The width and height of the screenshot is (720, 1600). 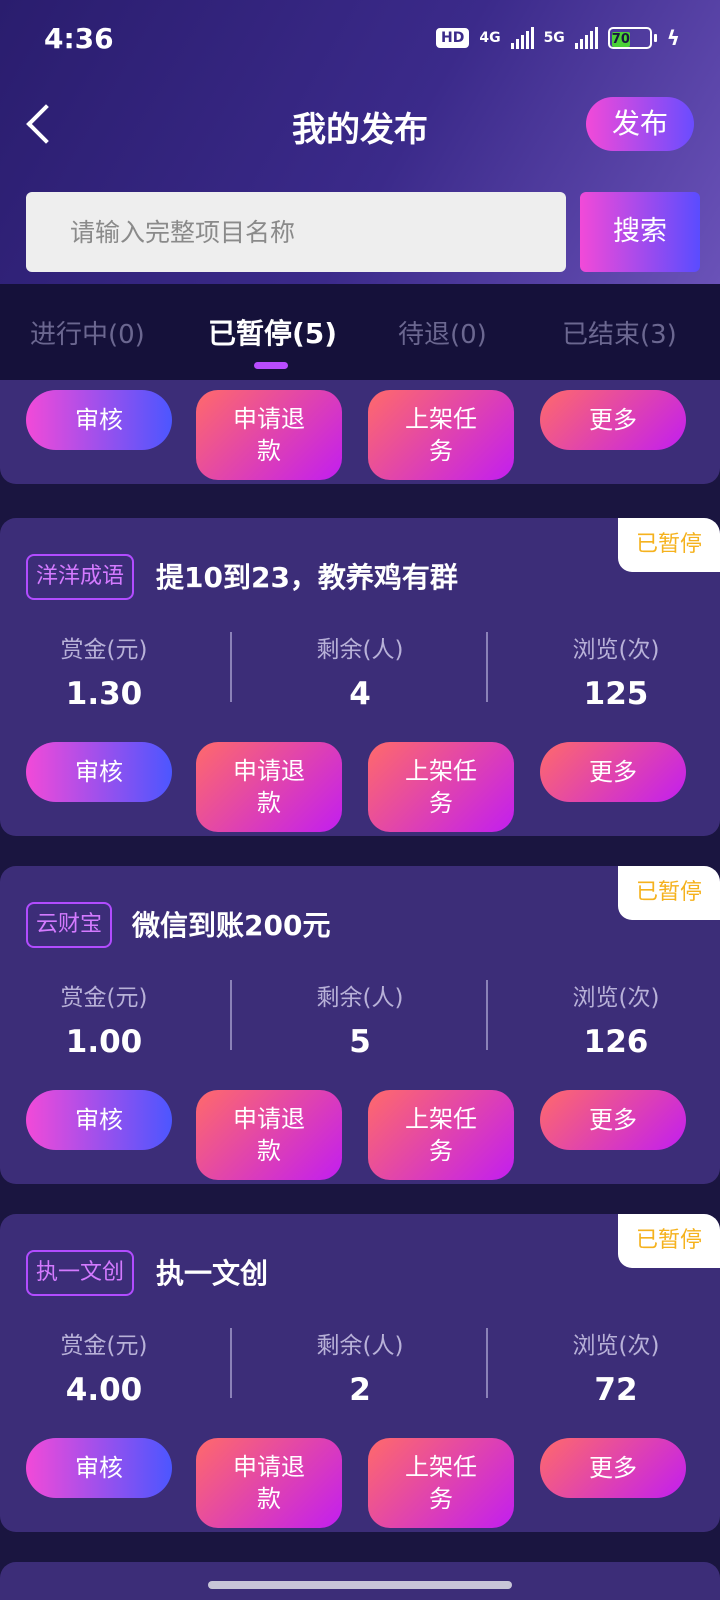 I want to click on status-icons: HD 4G 5G 70 ϟ, so click(x=557, y=38).